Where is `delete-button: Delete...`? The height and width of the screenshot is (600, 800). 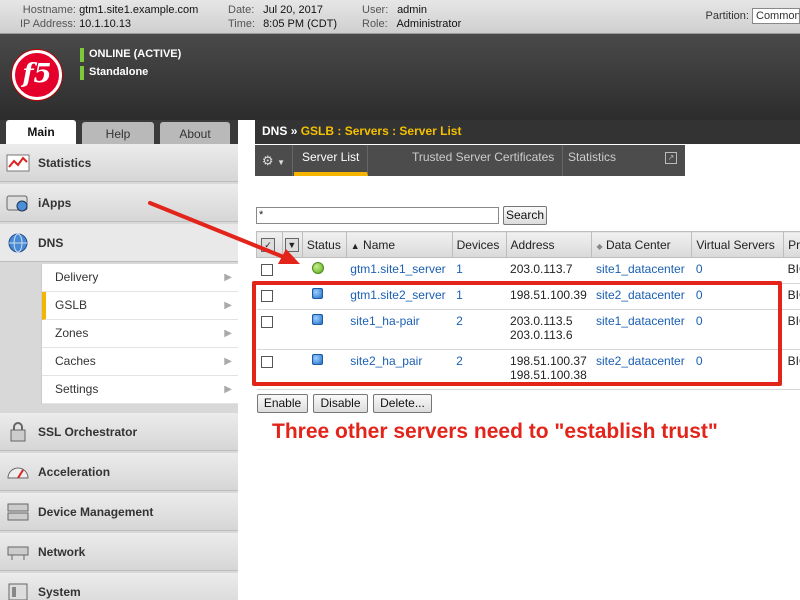
delete-button: Delete... is located at coordinates (402, 403).